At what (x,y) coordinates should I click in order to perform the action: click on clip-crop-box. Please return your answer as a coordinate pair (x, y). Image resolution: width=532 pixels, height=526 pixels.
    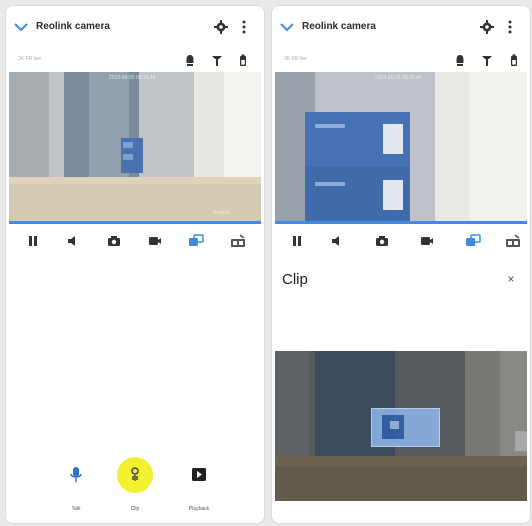
    Looking at the image, I should click on (405, 427).